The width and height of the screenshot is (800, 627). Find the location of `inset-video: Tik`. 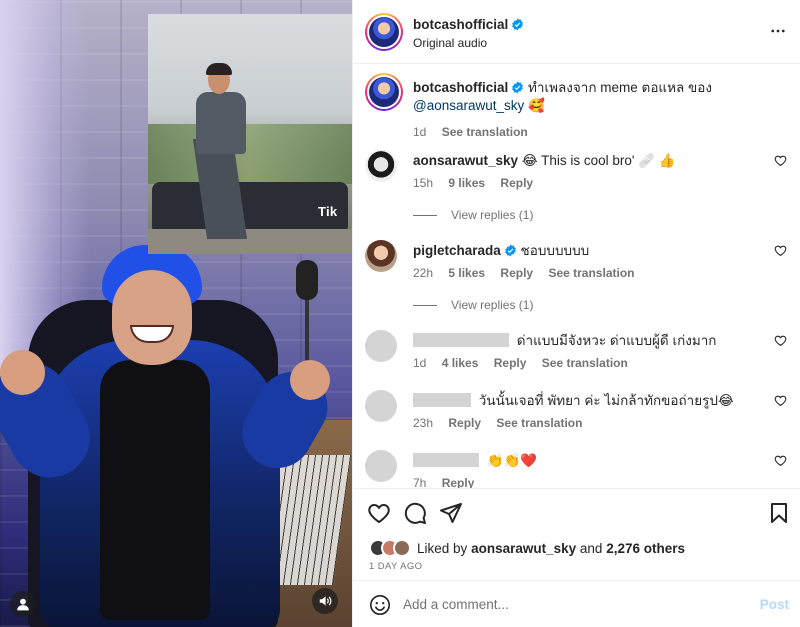

inset-video: Tik is located at coordinates (250, 134).